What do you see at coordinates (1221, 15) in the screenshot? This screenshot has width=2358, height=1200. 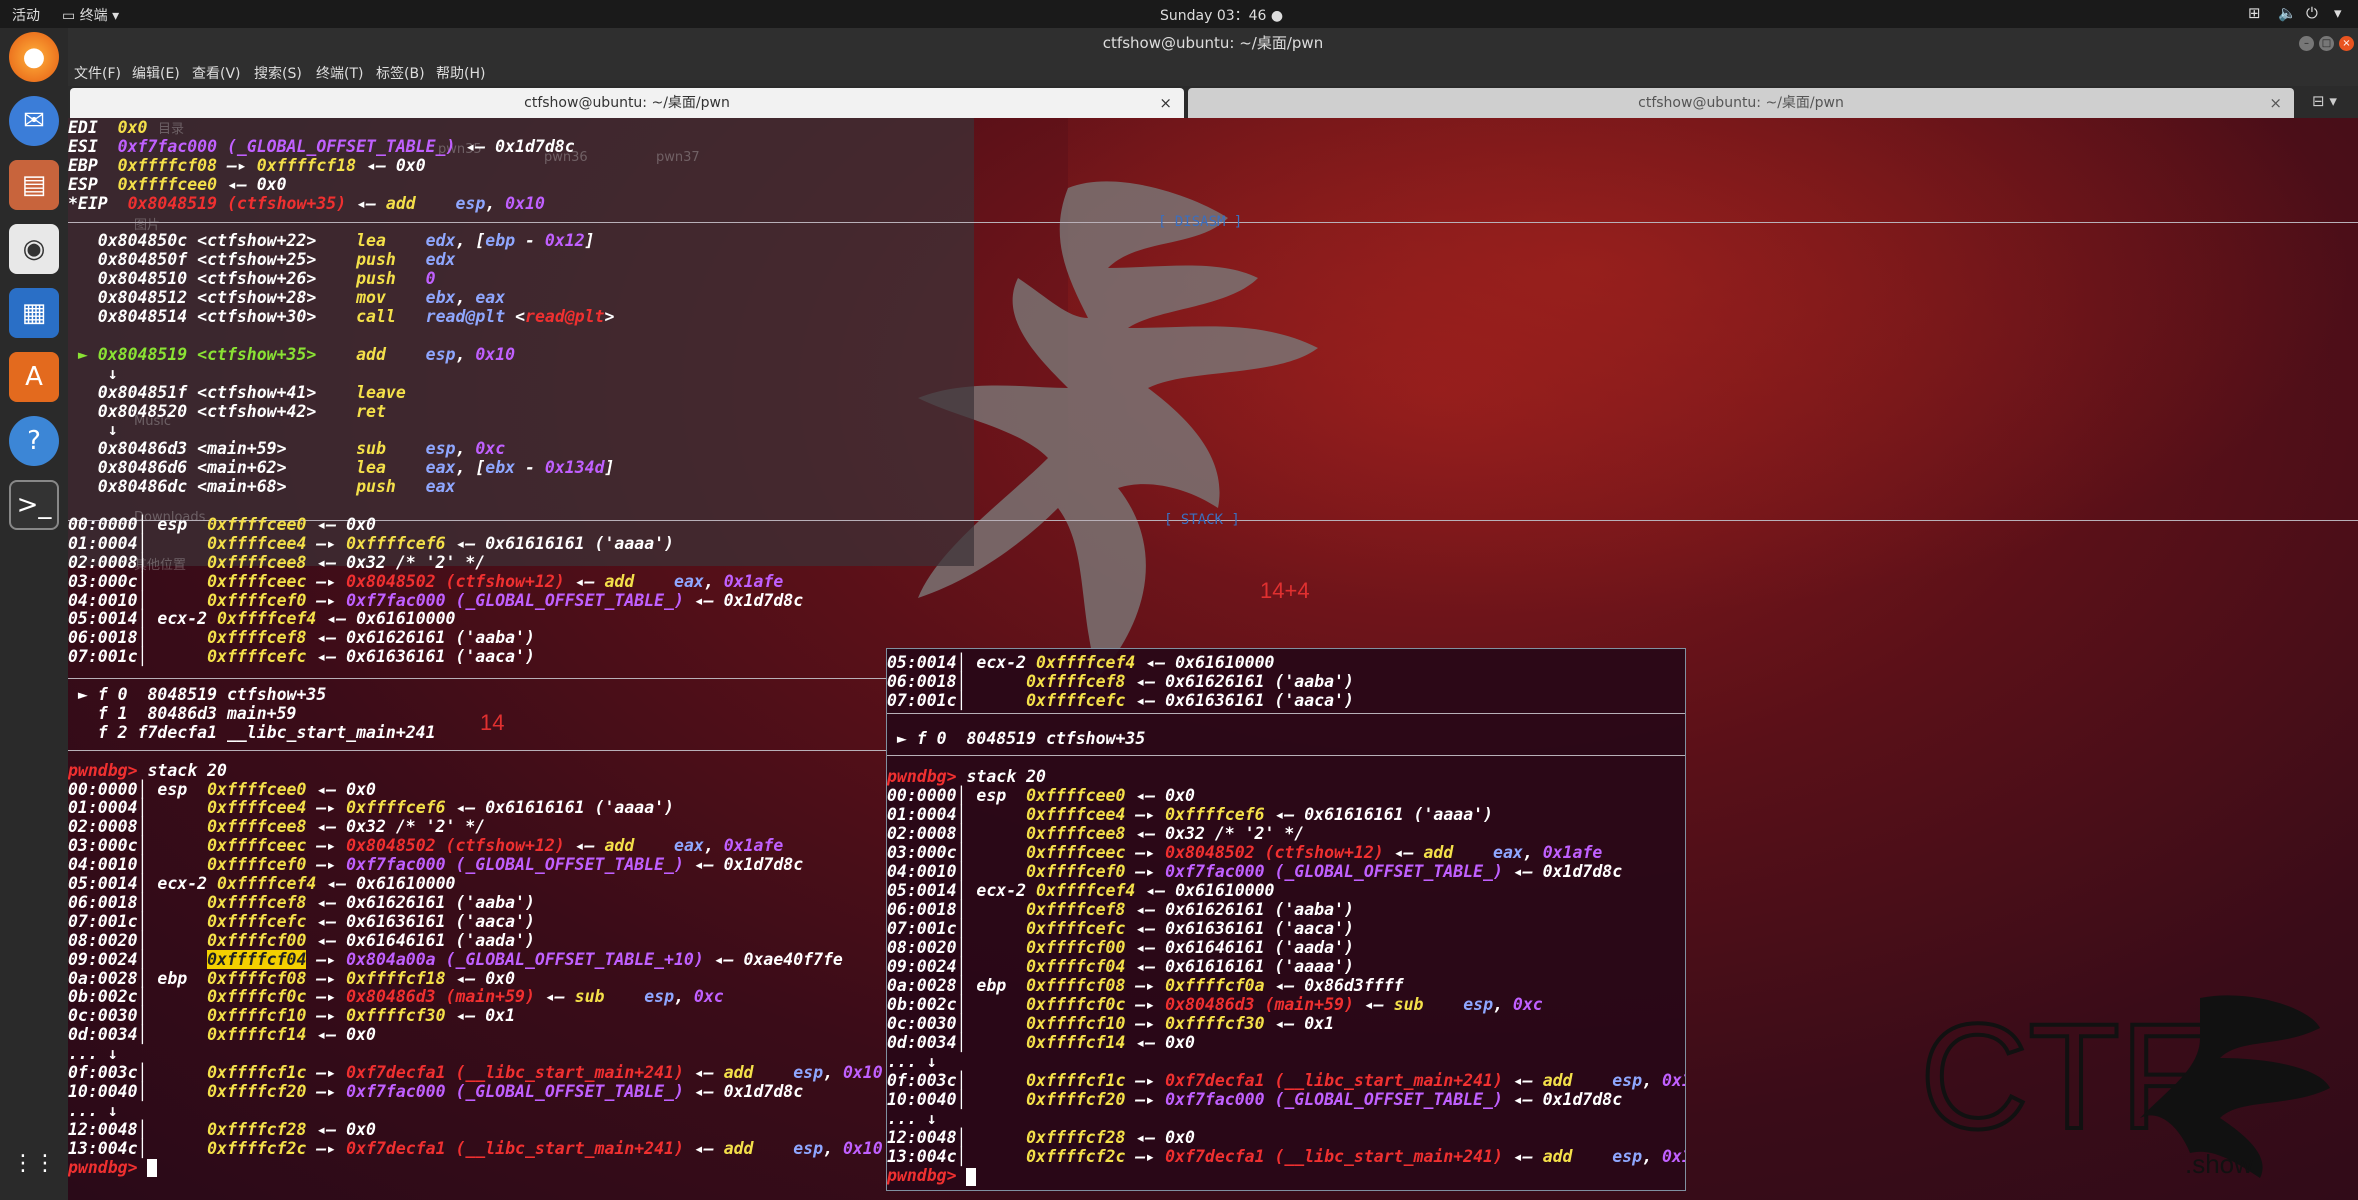 I see `clock: Sunday 03：46 ●` at bounding box center [1221, 15].